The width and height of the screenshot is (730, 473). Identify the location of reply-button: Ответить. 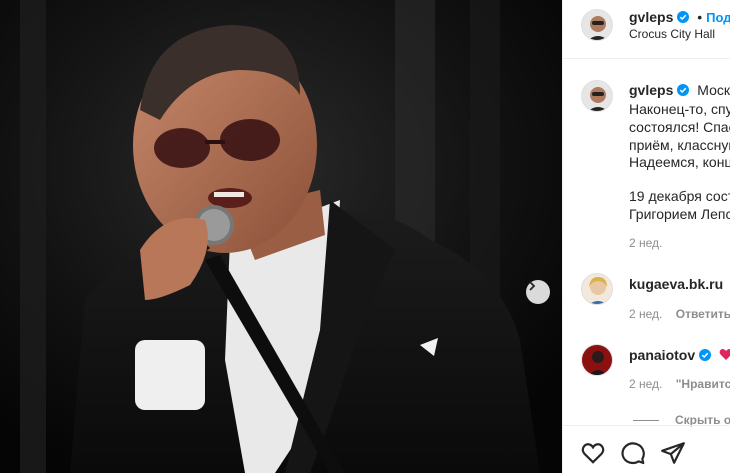
(703, 314).